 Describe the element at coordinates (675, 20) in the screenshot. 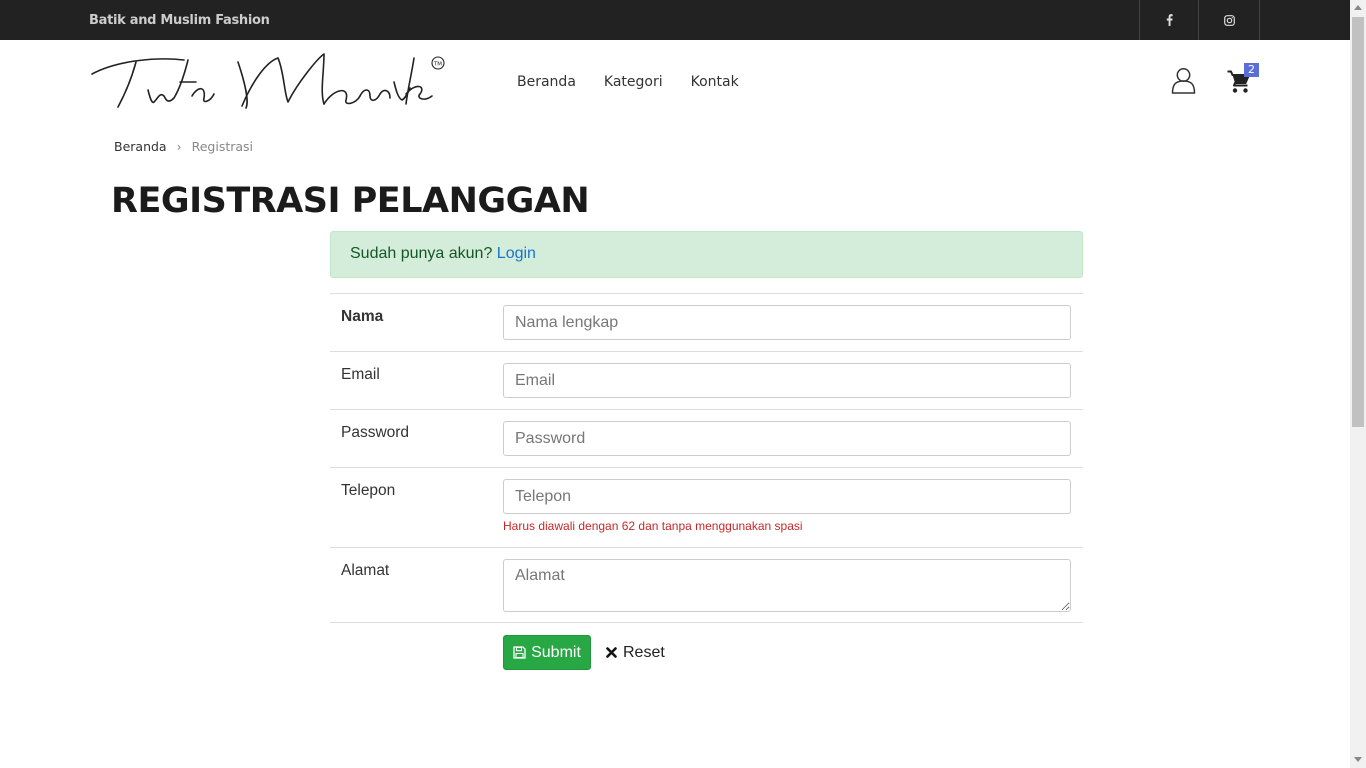

I see `top-bar: Batik and Muslim Fashion` at that location.